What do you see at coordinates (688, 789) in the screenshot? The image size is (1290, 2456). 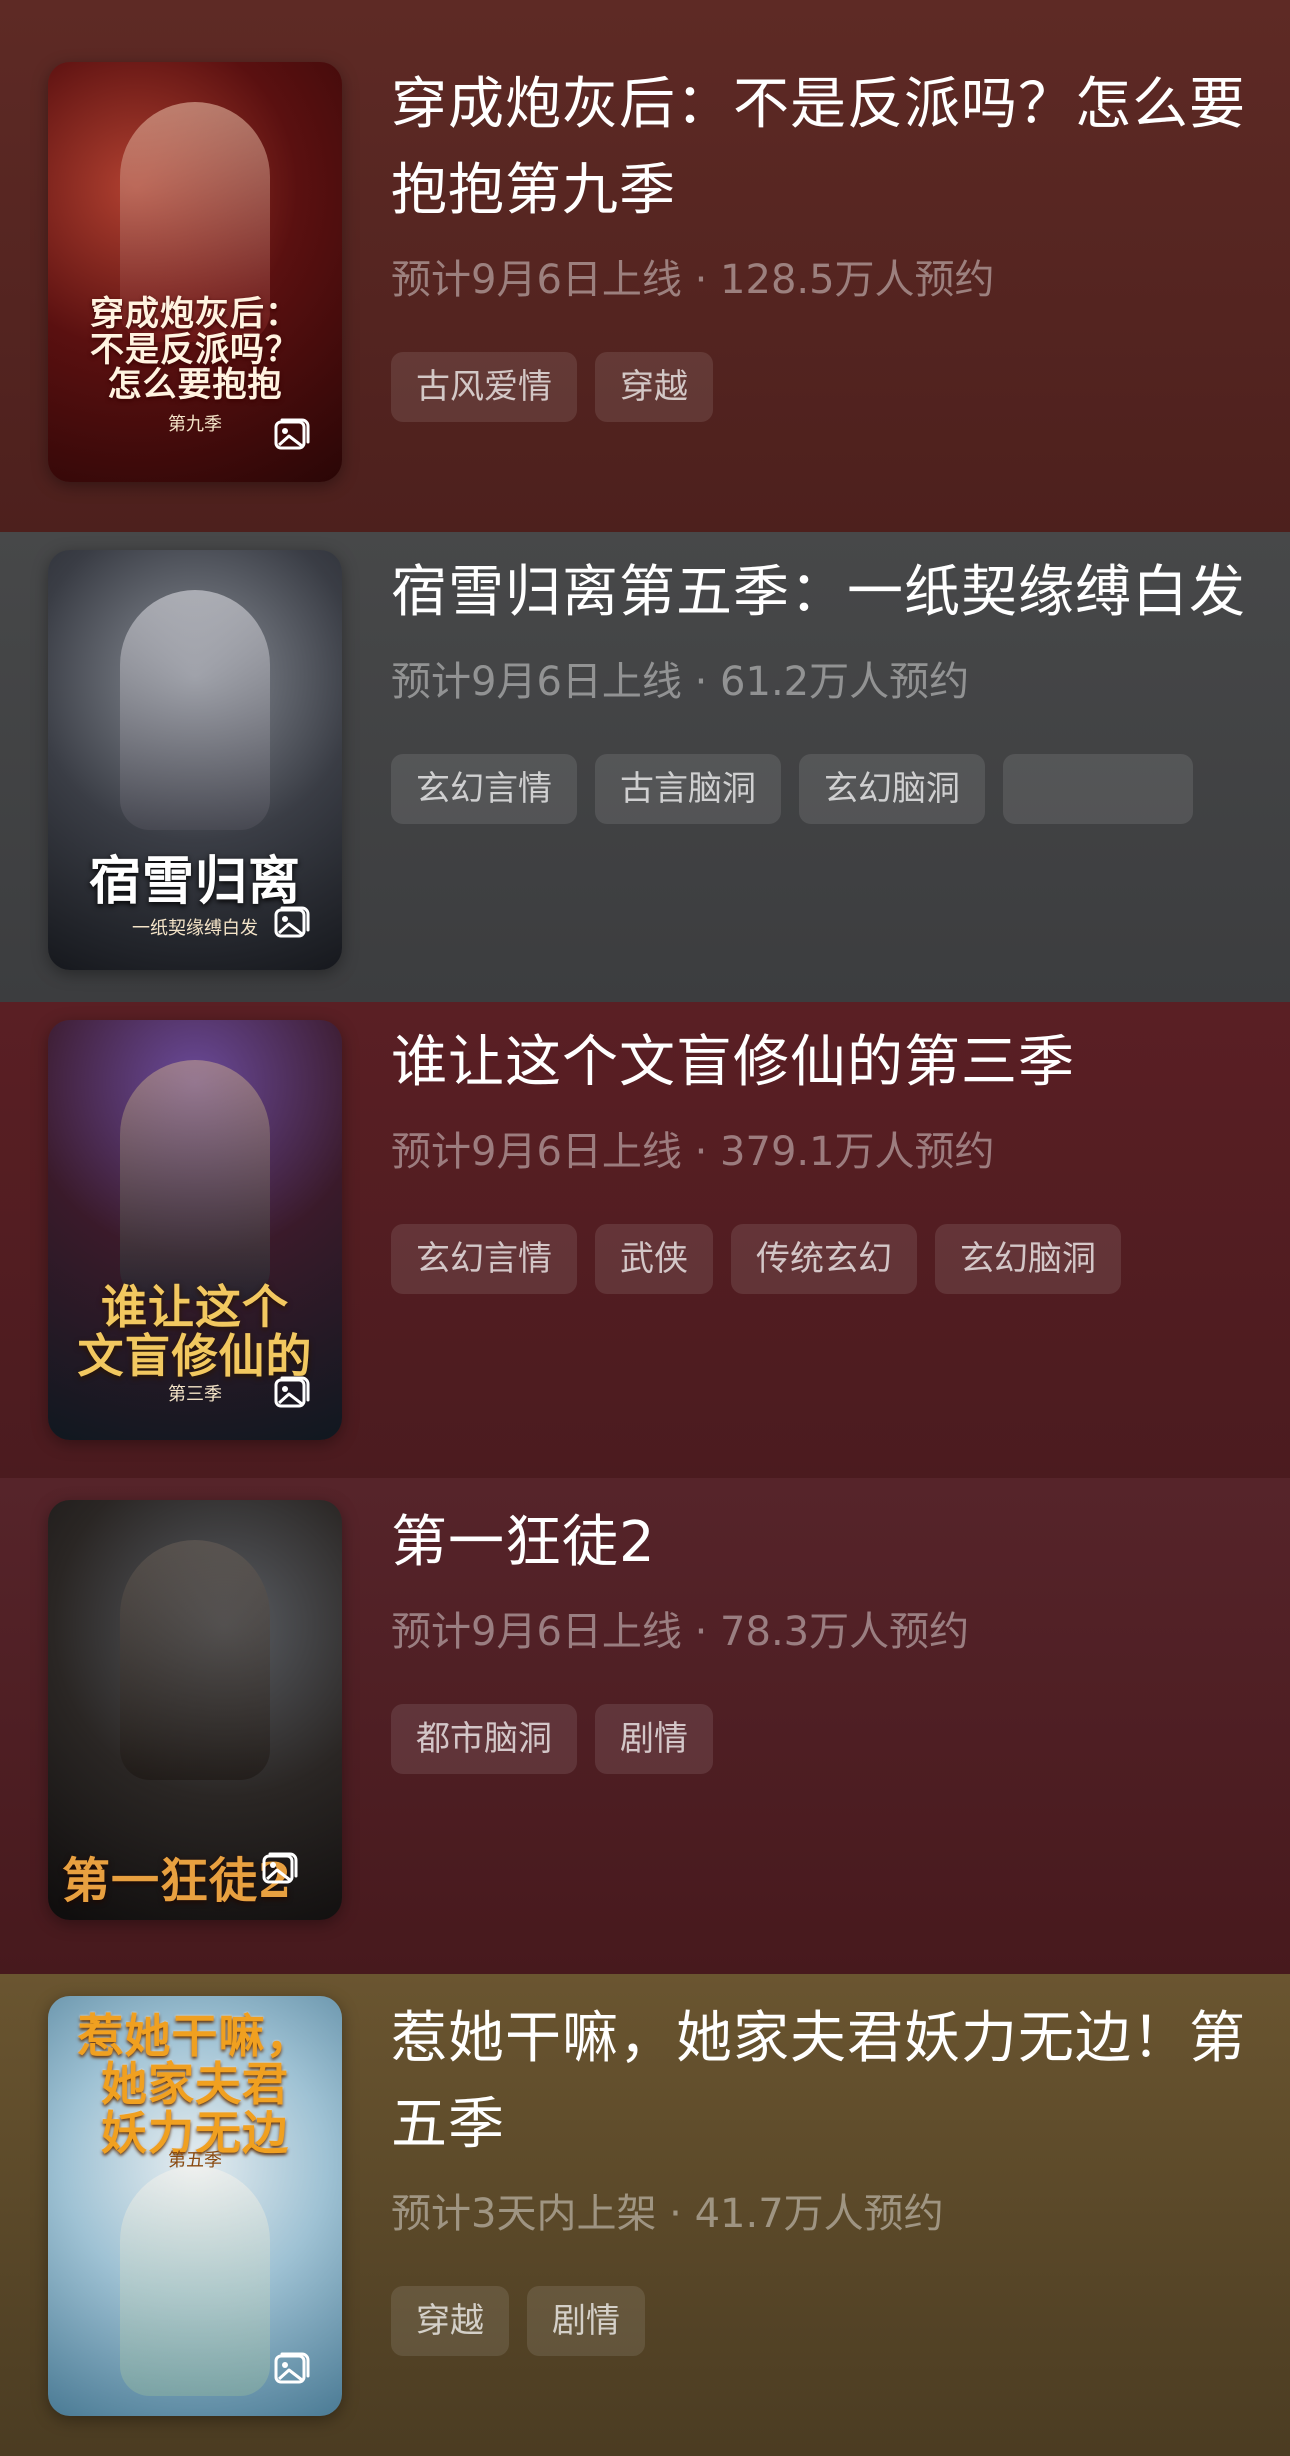 I see `genre-tag: 古言脑洞` at bounding box center [688, 789].